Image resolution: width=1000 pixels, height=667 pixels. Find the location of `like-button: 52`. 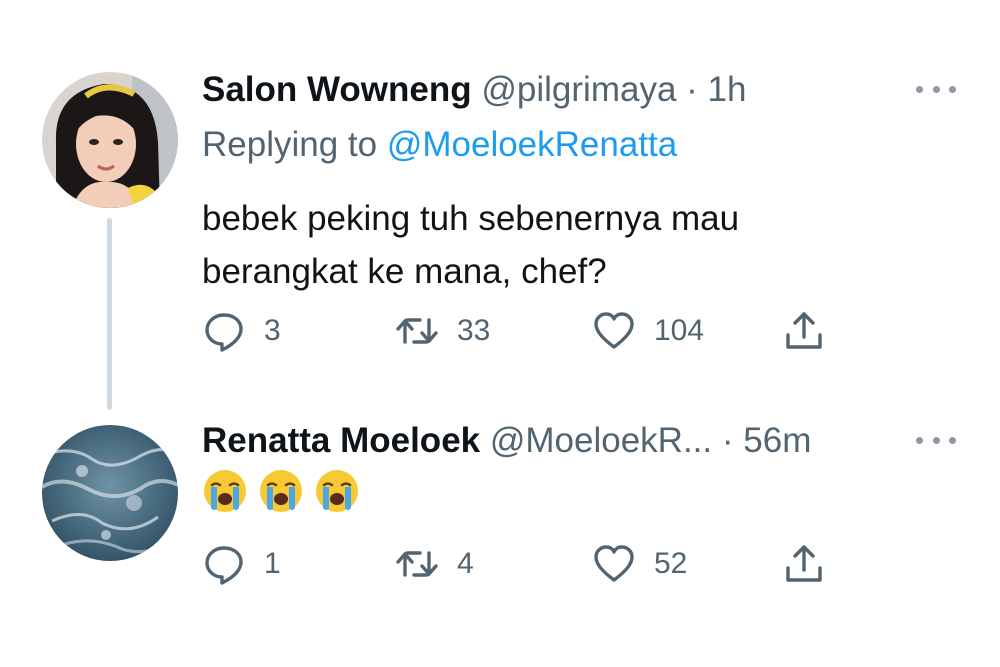

like-button: 52 is located at coordinates (639, 564).